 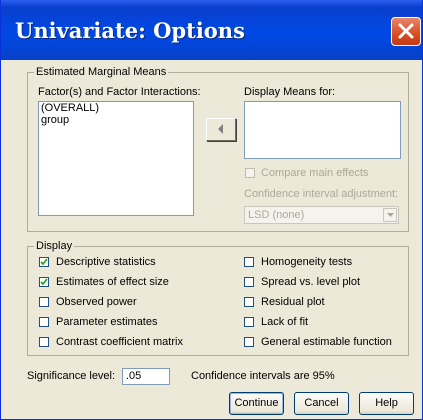 What do you see at coordinates (307, 262) in the screenshot?
I see `homogeneity-tests-label: Homogeneity tests` at bounding box center [307, 262].